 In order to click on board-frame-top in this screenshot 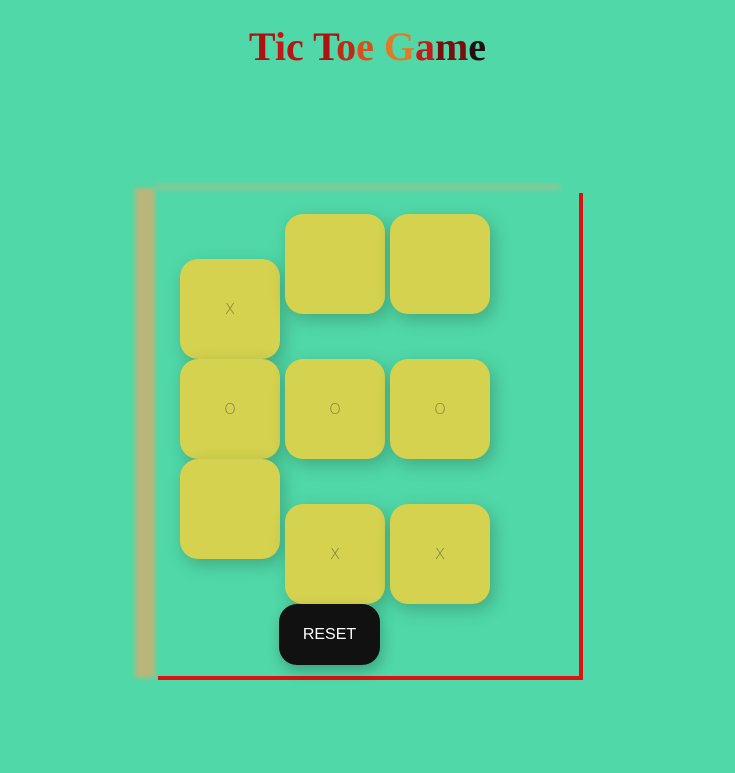, I will do `click(357, 187)`.